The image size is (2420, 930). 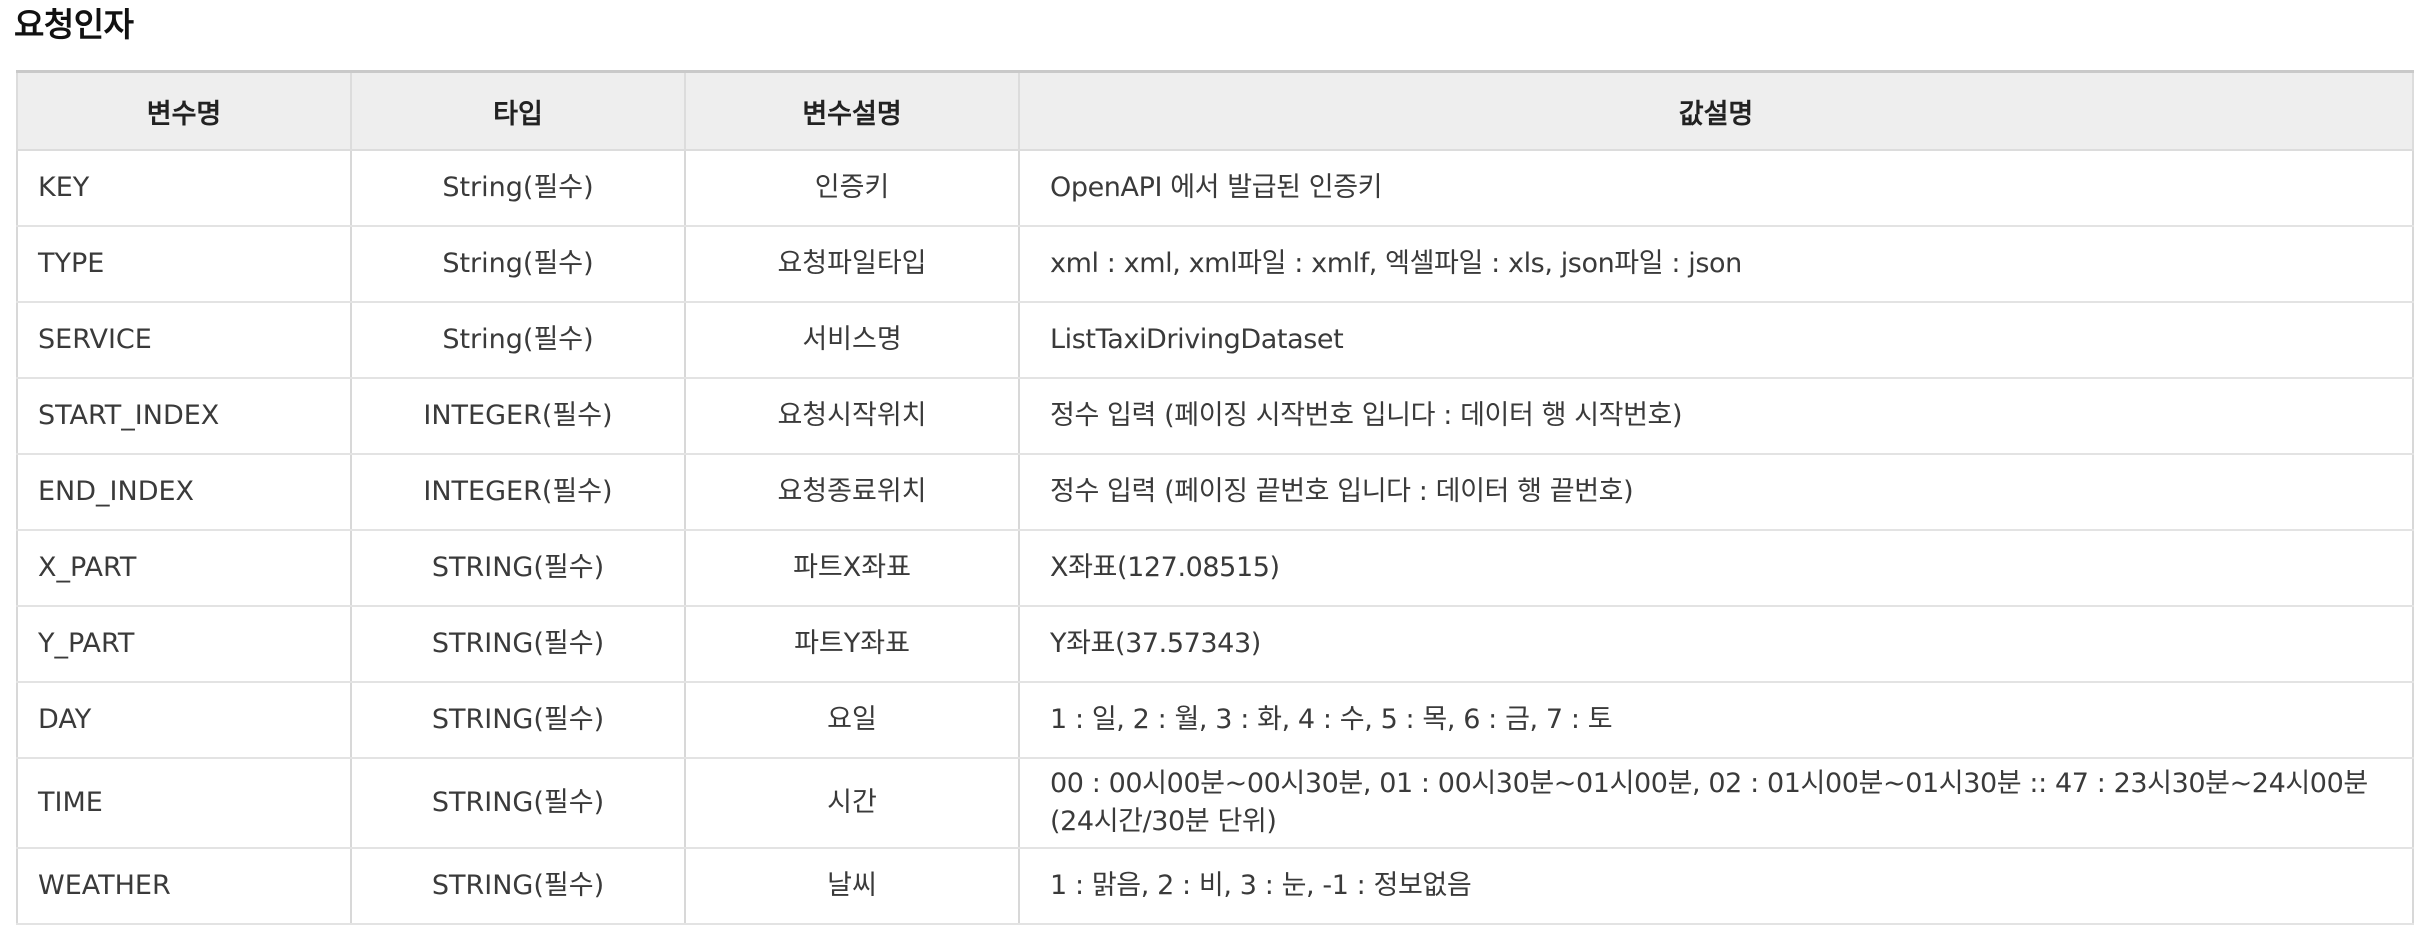 What do you see at coordinates (852, 416) in the screenshot?
I see `cell-variable-description: 요청시작위치` at bounding box center [852, 416].